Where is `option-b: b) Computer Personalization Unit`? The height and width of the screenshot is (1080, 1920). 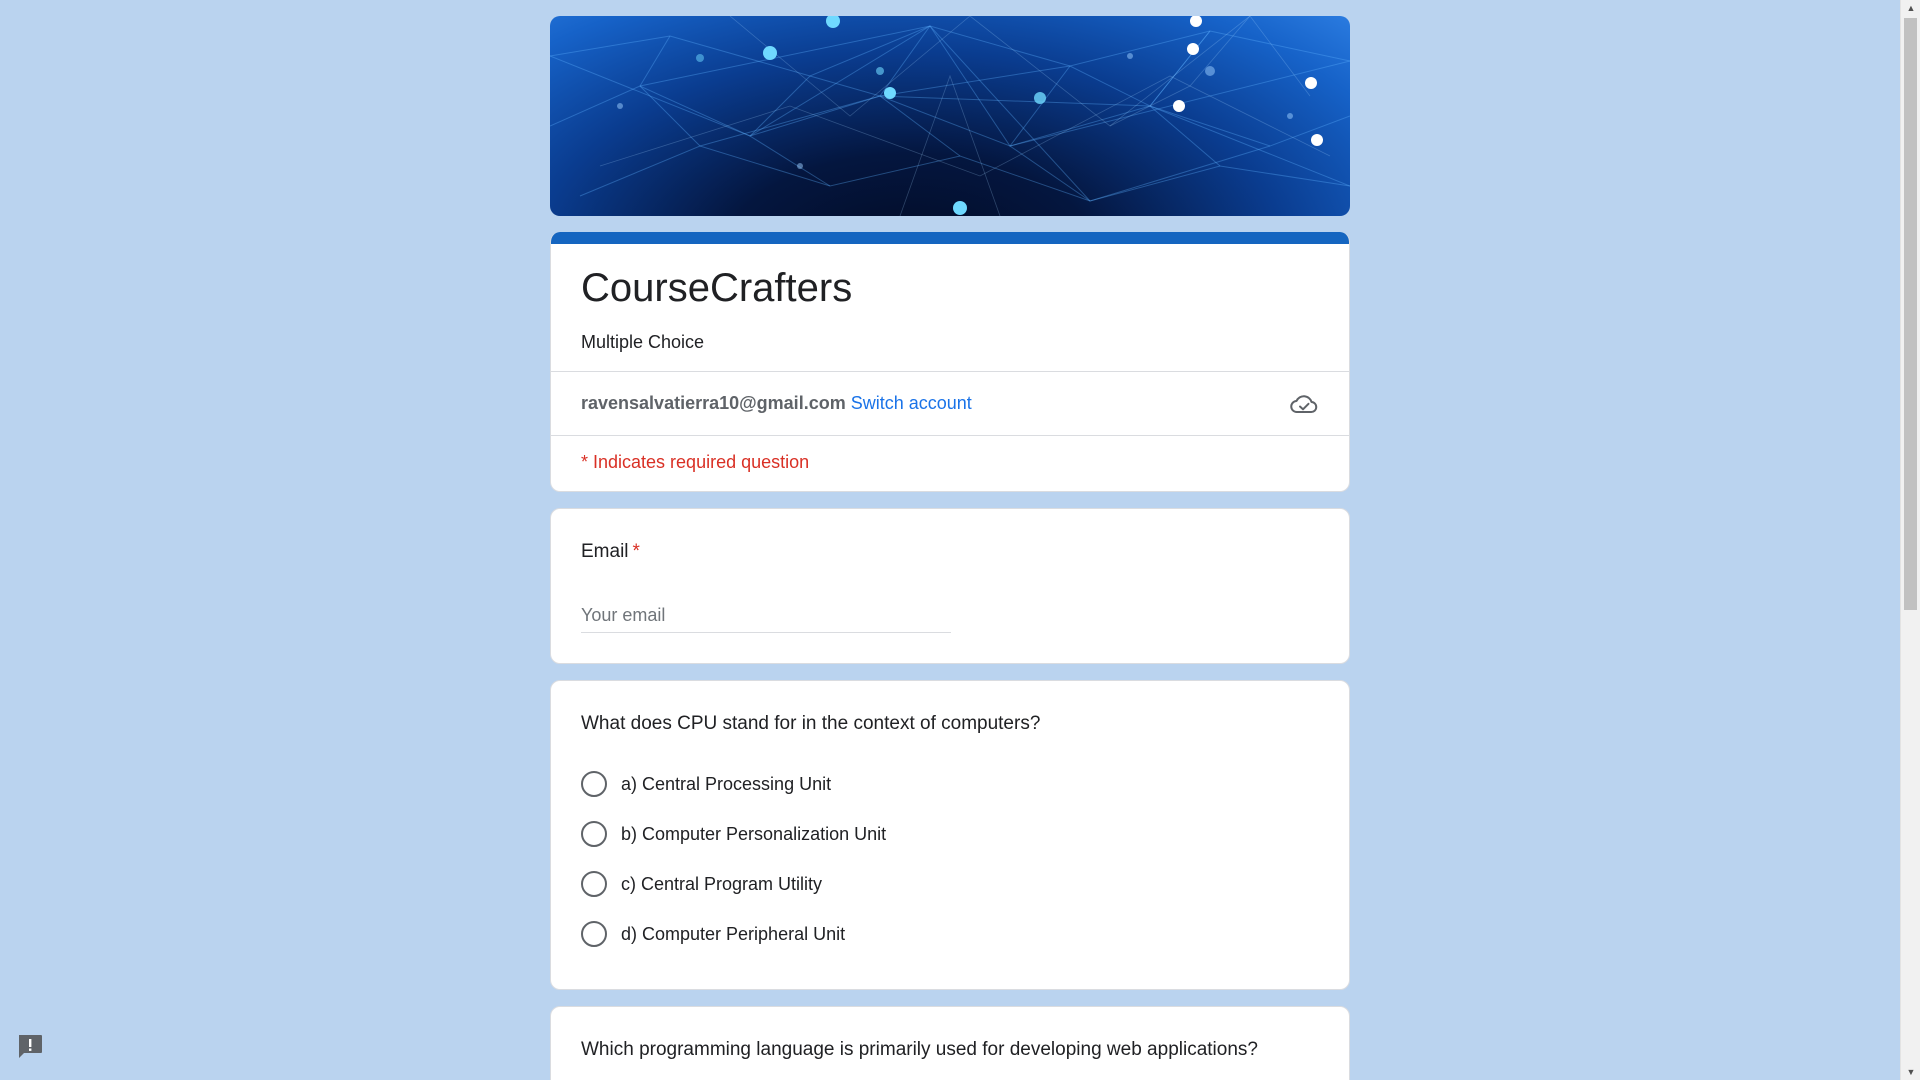
option-b: b) Computer Personalization Unit is located at coordinates (950, 834).